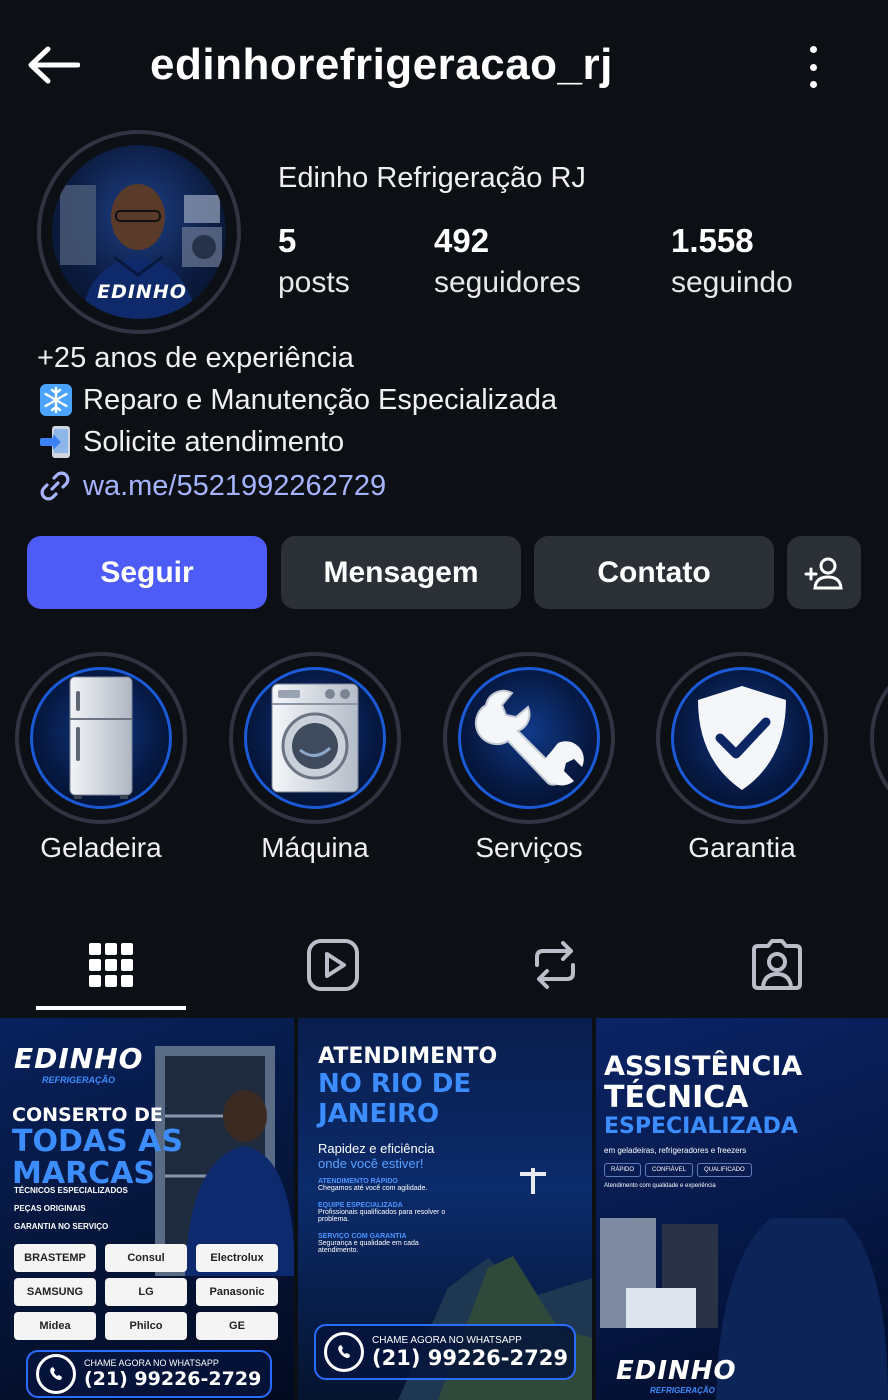  Describe the element at coordinates (701, 1126) in the screenshot. I see `post-headline: ESPECIALIZADA` at that location.